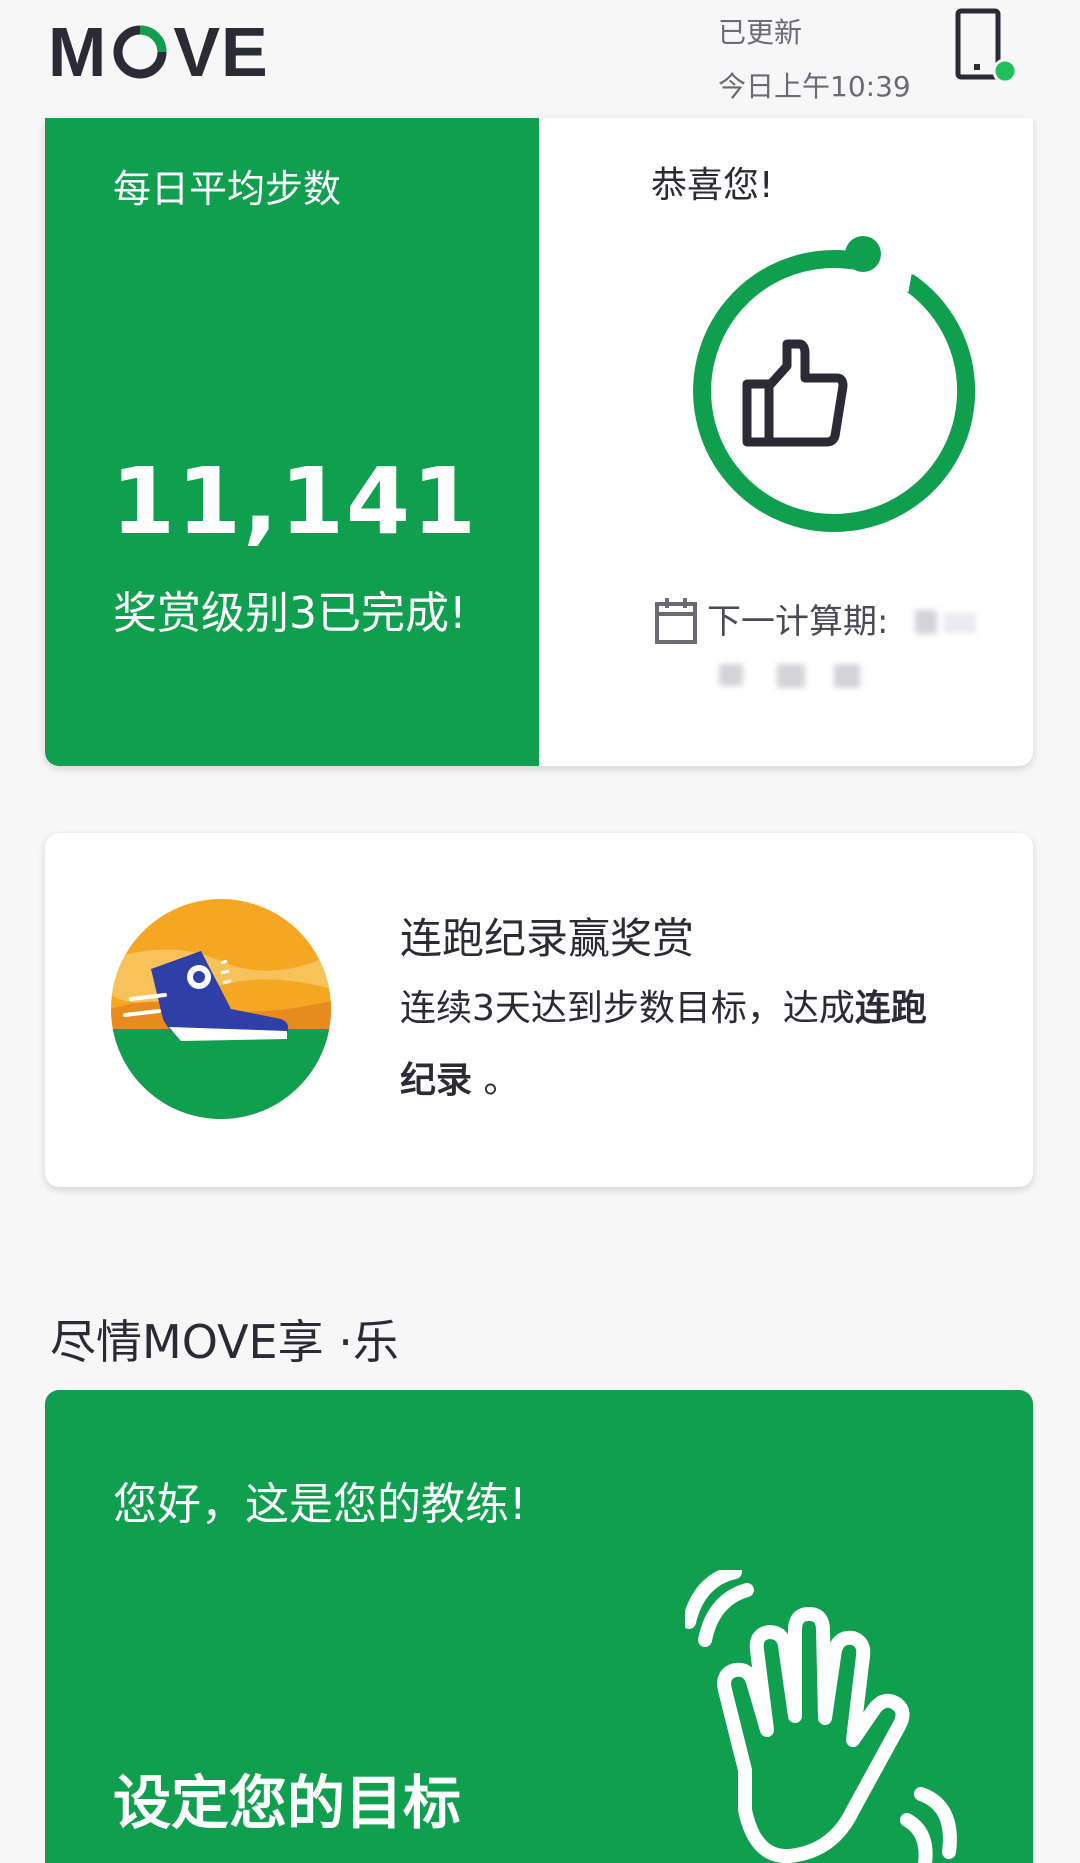 The image size is (1080, 1863). Describe the element at coordinates (986, 48) in the screenshot. I see `device-sync-icon` at that location.